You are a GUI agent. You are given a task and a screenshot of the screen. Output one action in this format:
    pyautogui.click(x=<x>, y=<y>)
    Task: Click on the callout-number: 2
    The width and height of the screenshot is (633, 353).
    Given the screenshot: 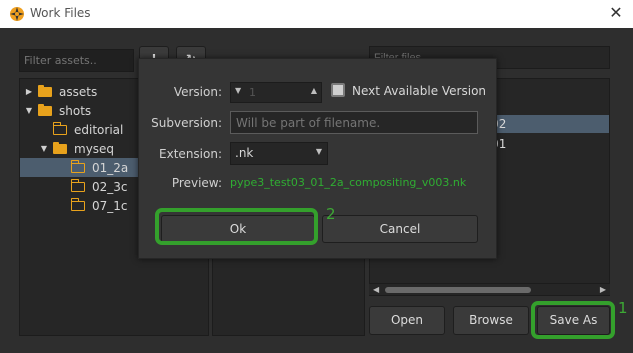 What is the action you would take?
    pyautogui.click(x=331, y=214)
    